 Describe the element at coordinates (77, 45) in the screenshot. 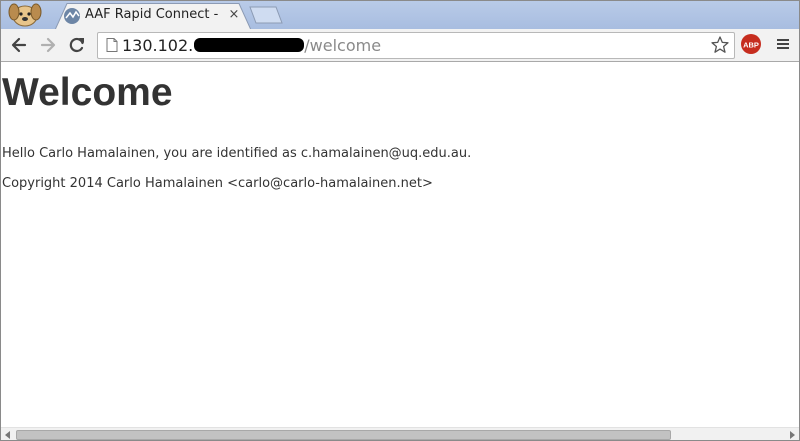

I see `reload-icon` at that location.